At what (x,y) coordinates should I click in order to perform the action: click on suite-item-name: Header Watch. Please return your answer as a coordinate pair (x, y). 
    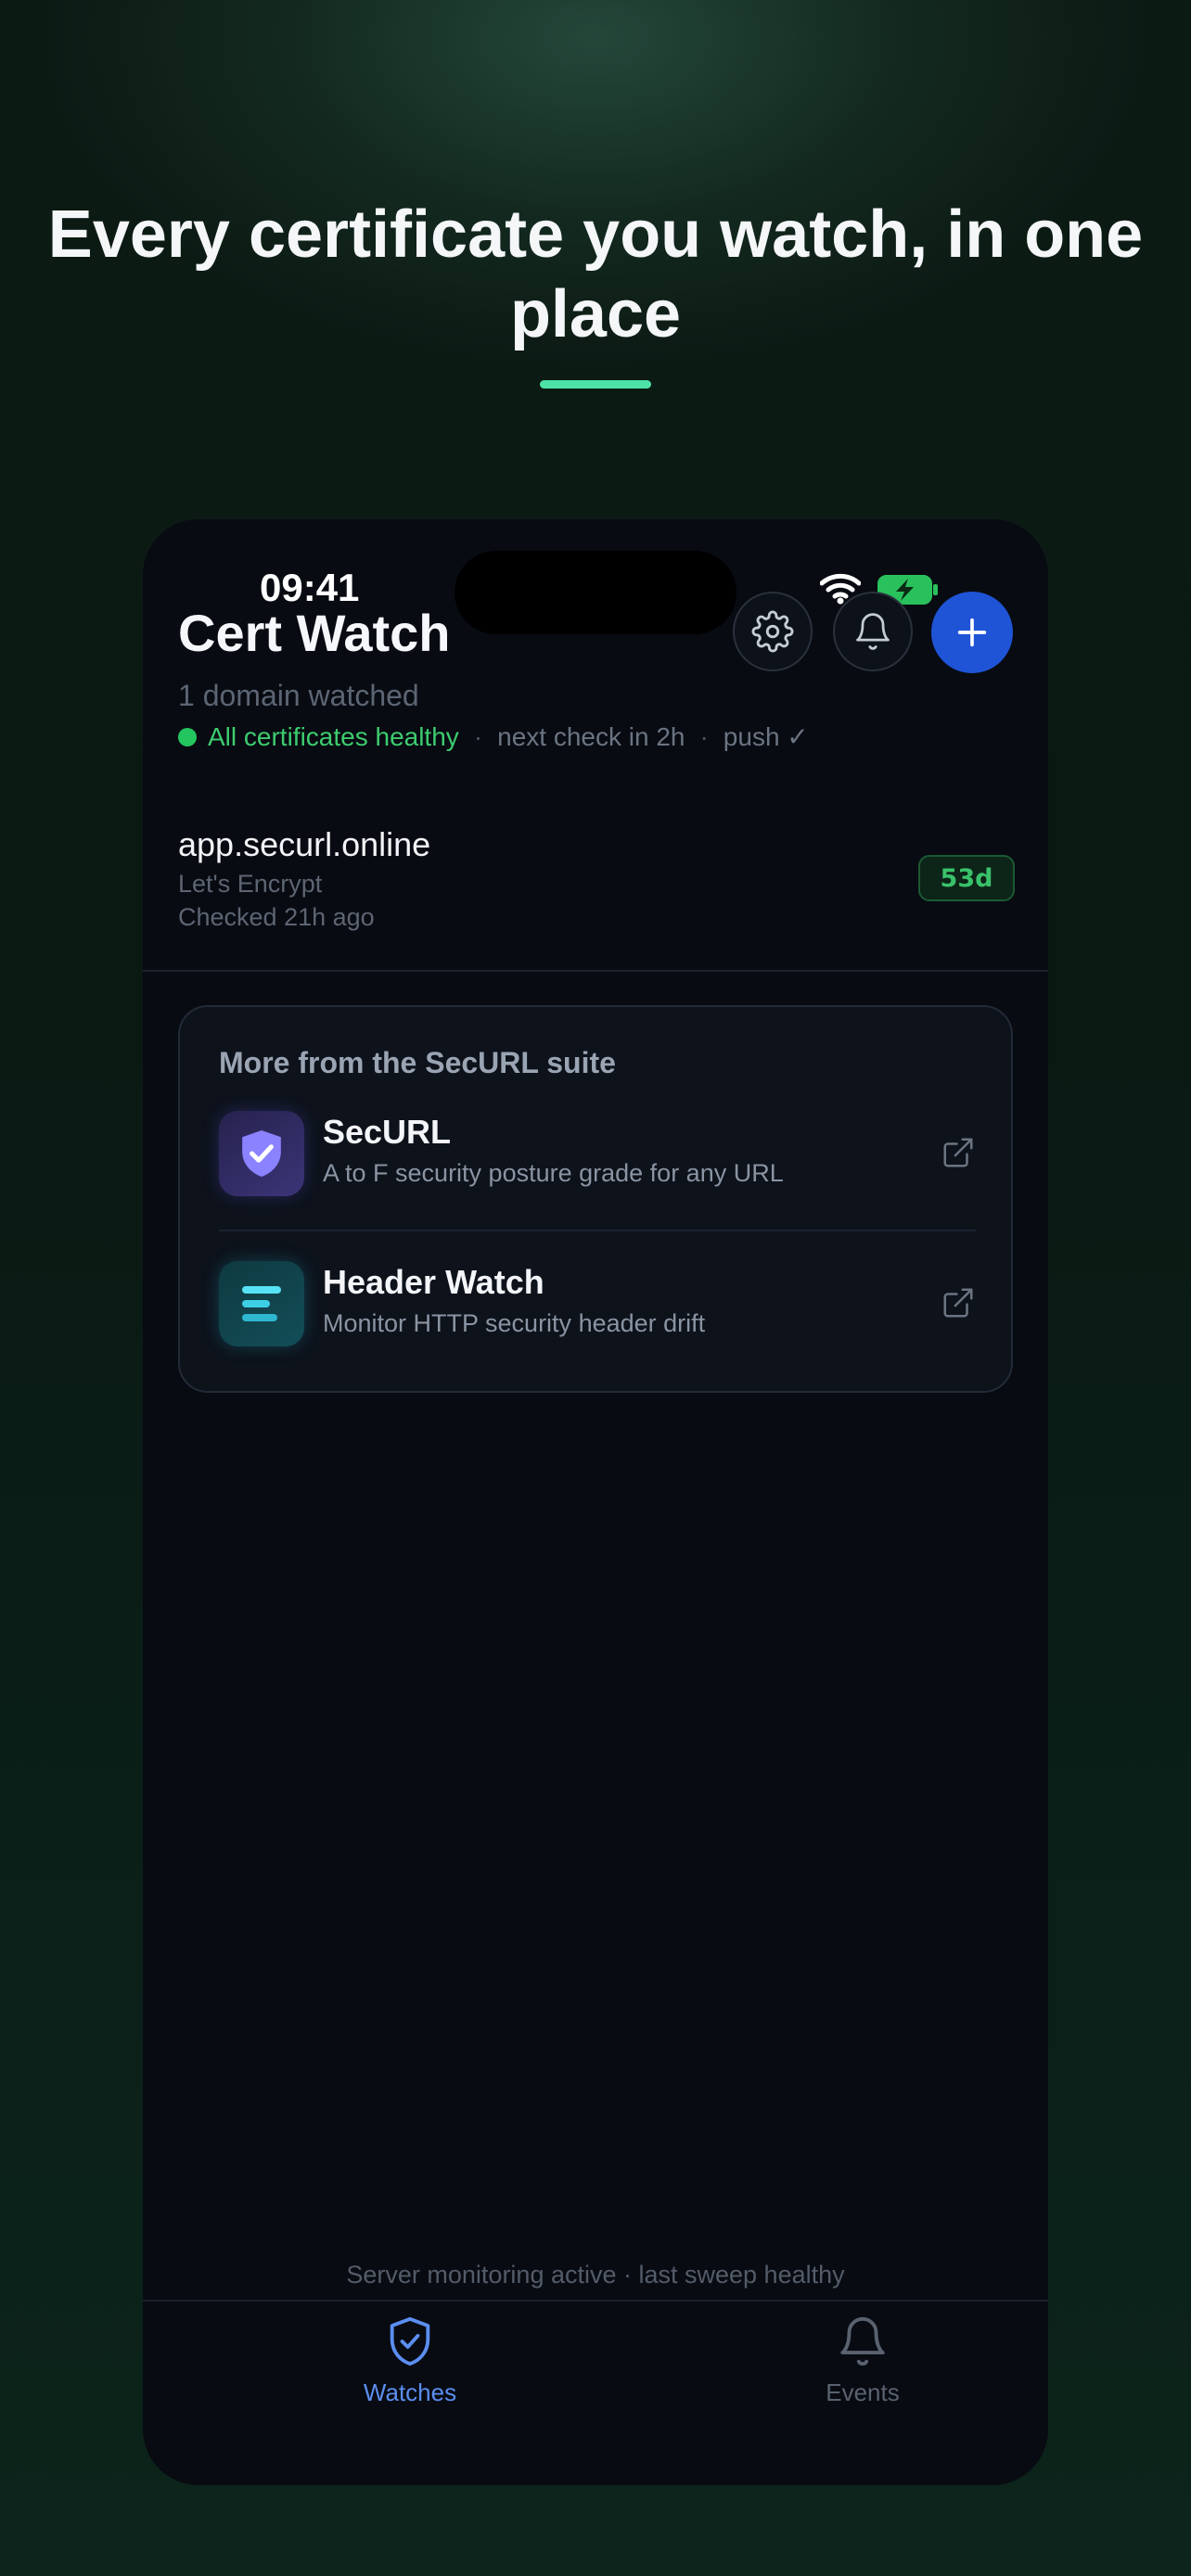
    Looking at the image, I should click on (433, 1282).